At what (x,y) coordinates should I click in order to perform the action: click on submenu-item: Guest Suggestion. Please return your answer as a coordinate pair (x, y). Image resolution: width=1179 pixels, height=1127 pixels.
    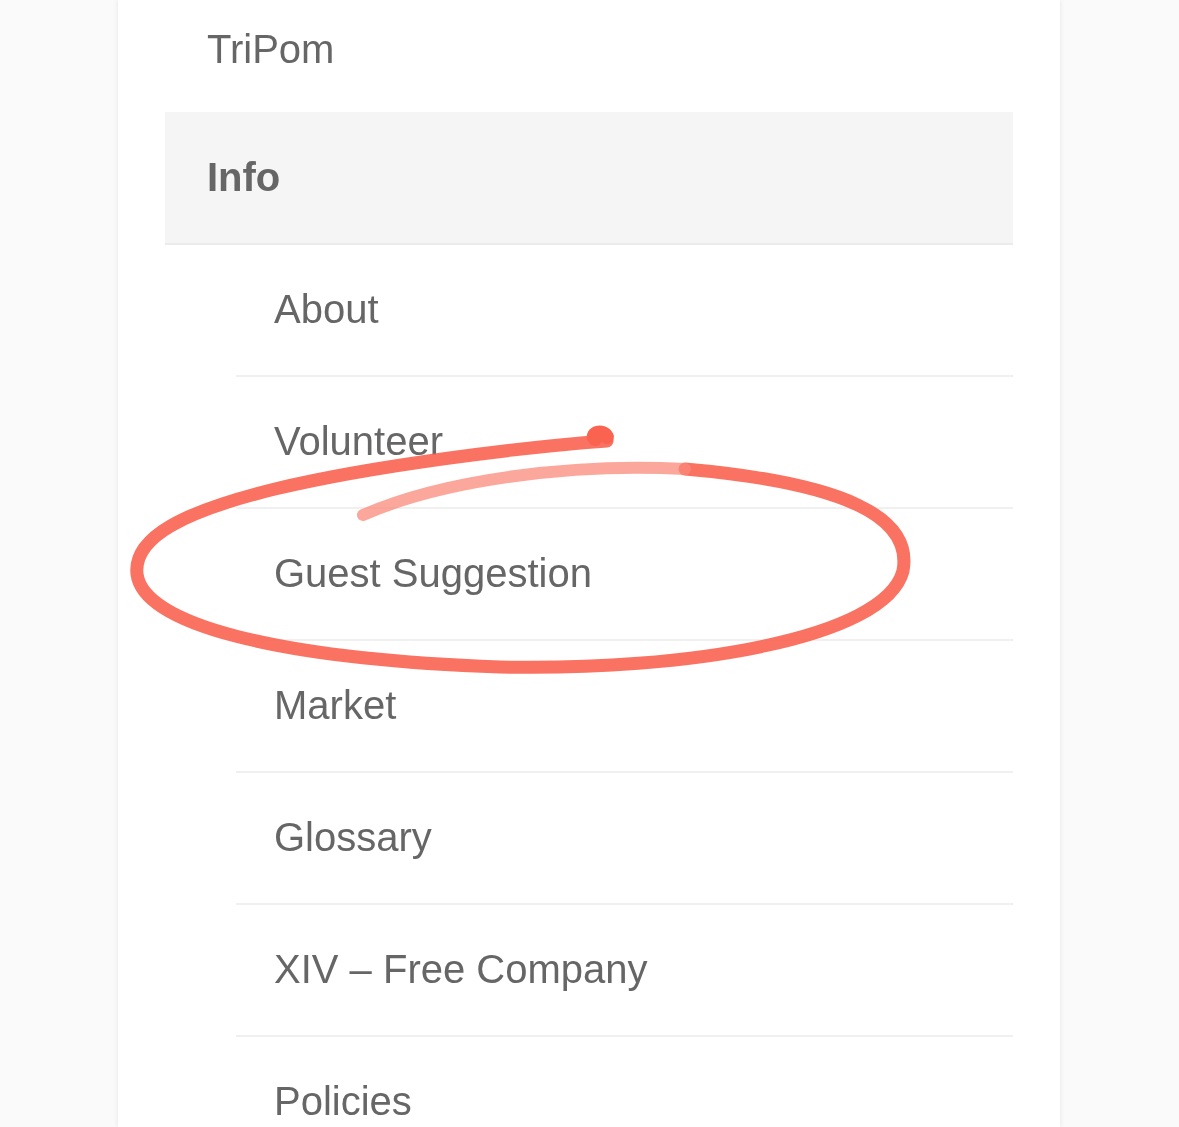
    Looking at the image, I should click on (624, 575).